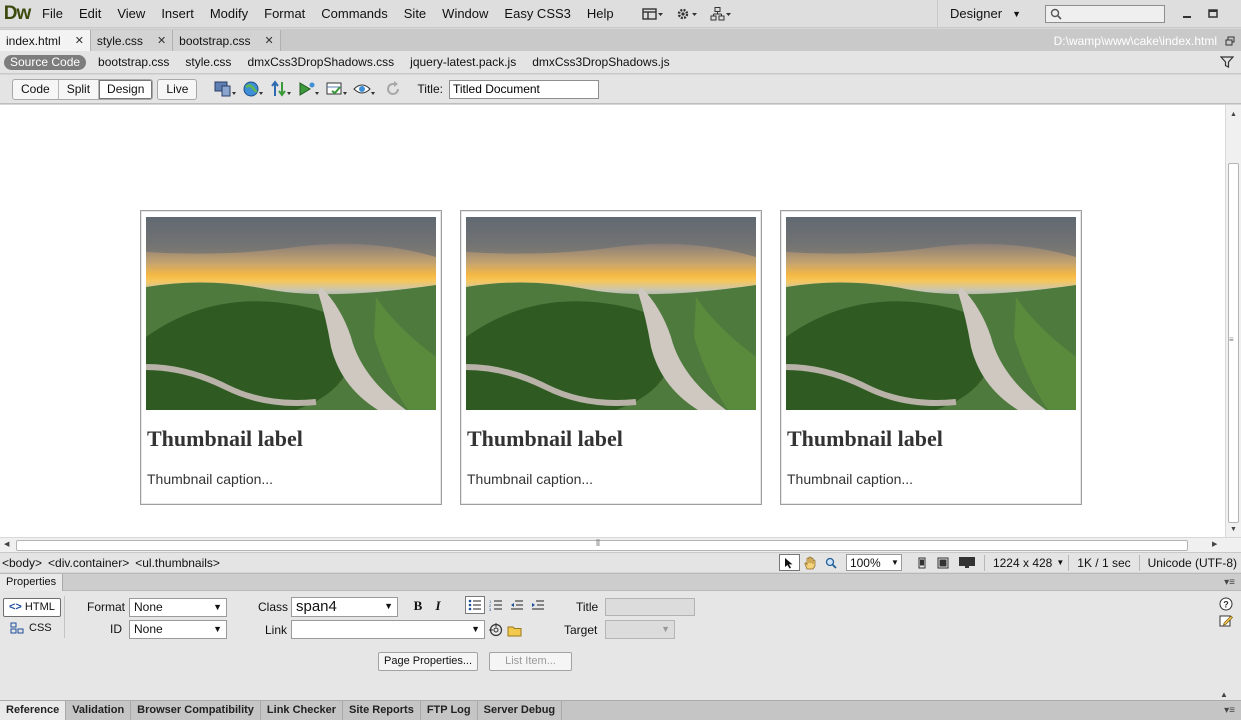 This screenshot has height=720, width=1241. What do you see at coordinates (831, 562) in the screenshot?
I see `zoom-tool-icon` at bounding box center [831, 562].